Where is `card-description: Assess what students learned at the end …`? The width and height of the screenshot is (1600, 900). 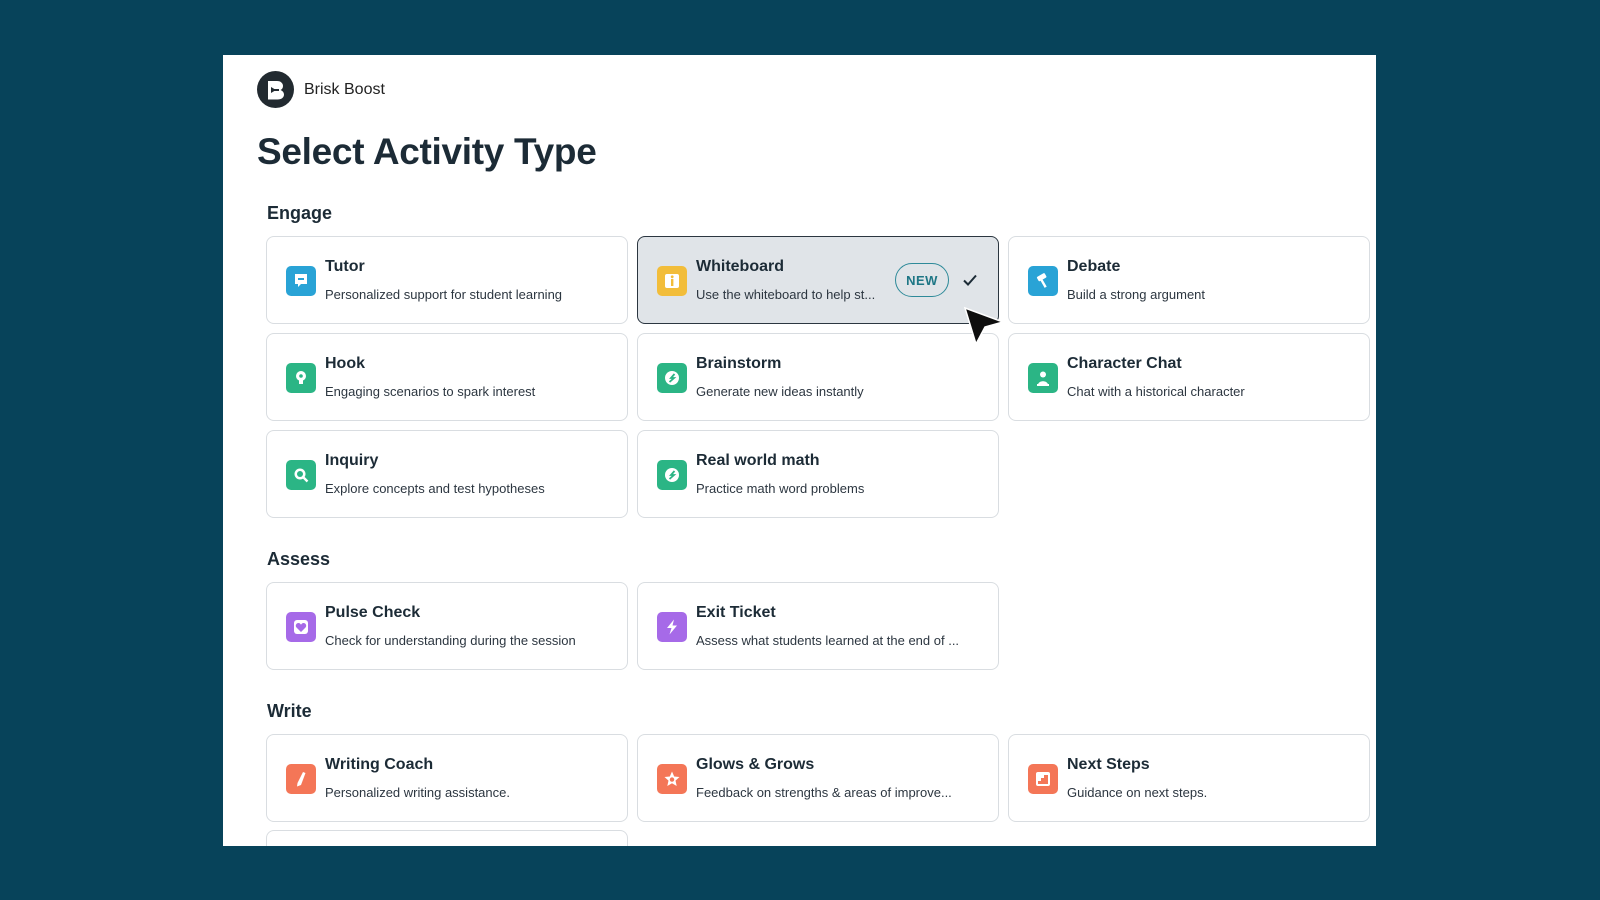 card-description: Assess what students learned at the end … is located at coordinates (828, 640).